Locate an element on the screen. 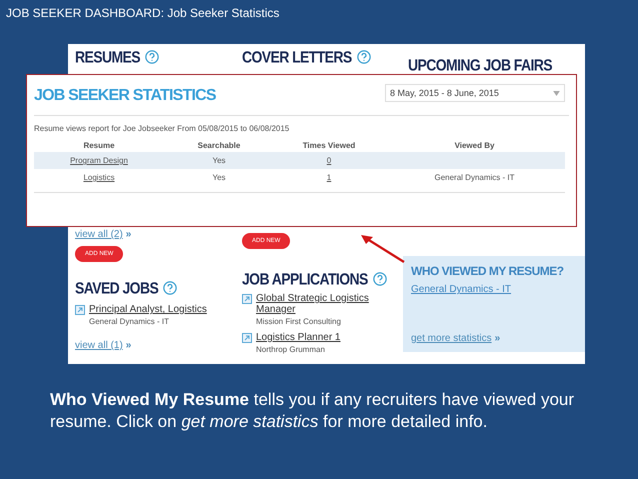 Image resolution: width=638 pixels, height=479 pixels. card-title: JOB SEEKER STATISTICS is located at coordinates (125, 96).